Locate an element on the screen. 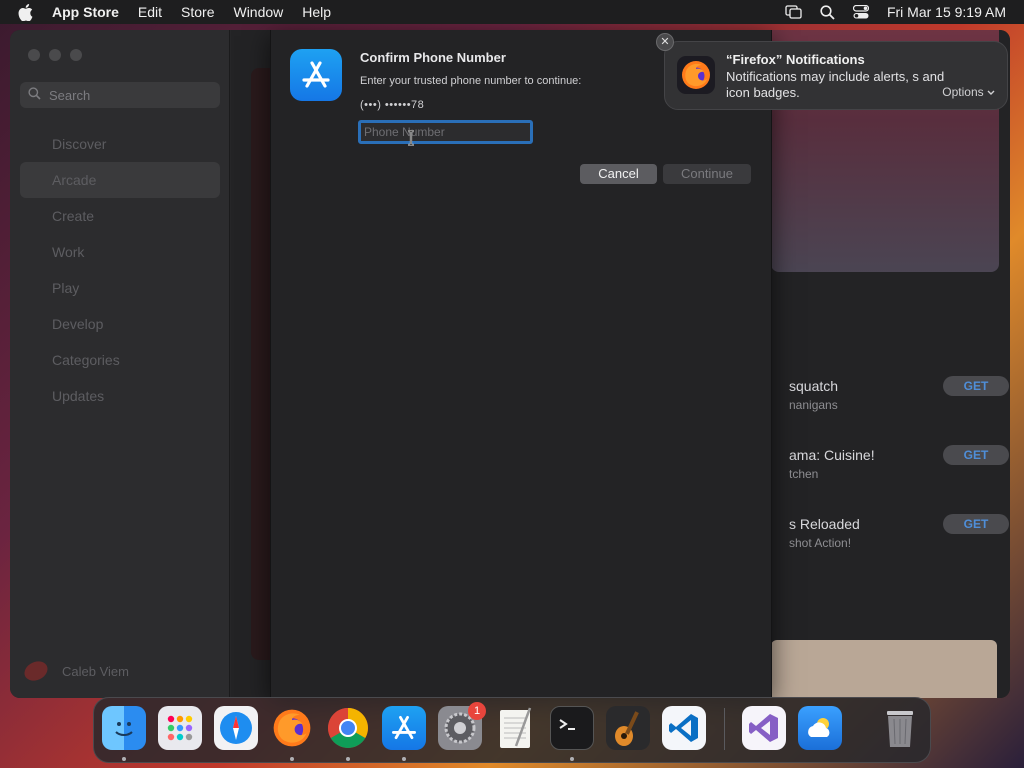  sidebar-item-work: Work is located at coordinates (120, 252).